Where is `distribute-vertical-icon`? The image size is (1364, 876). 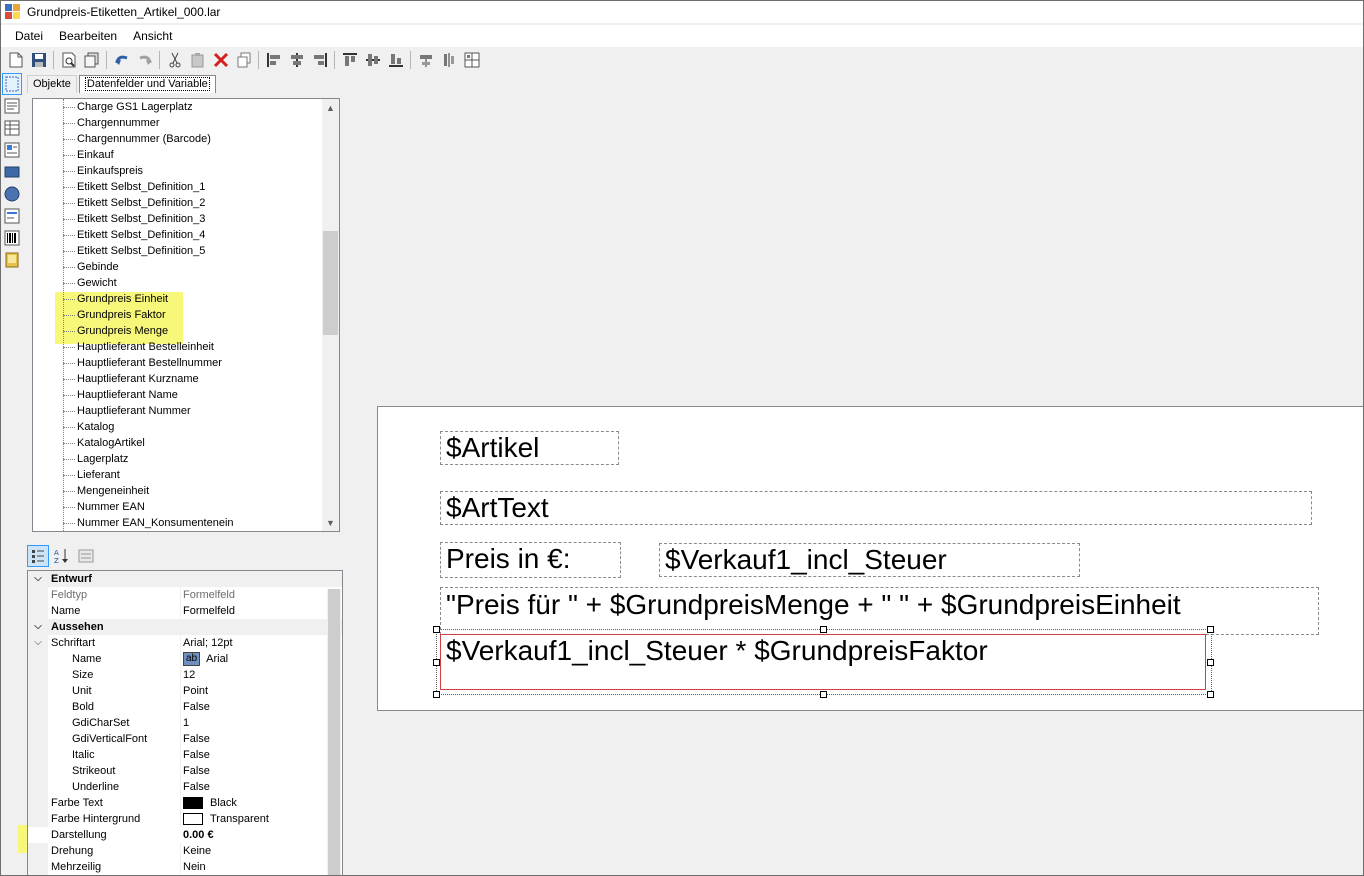 distribute-vertical-icon is located at coordinates (448, 60).